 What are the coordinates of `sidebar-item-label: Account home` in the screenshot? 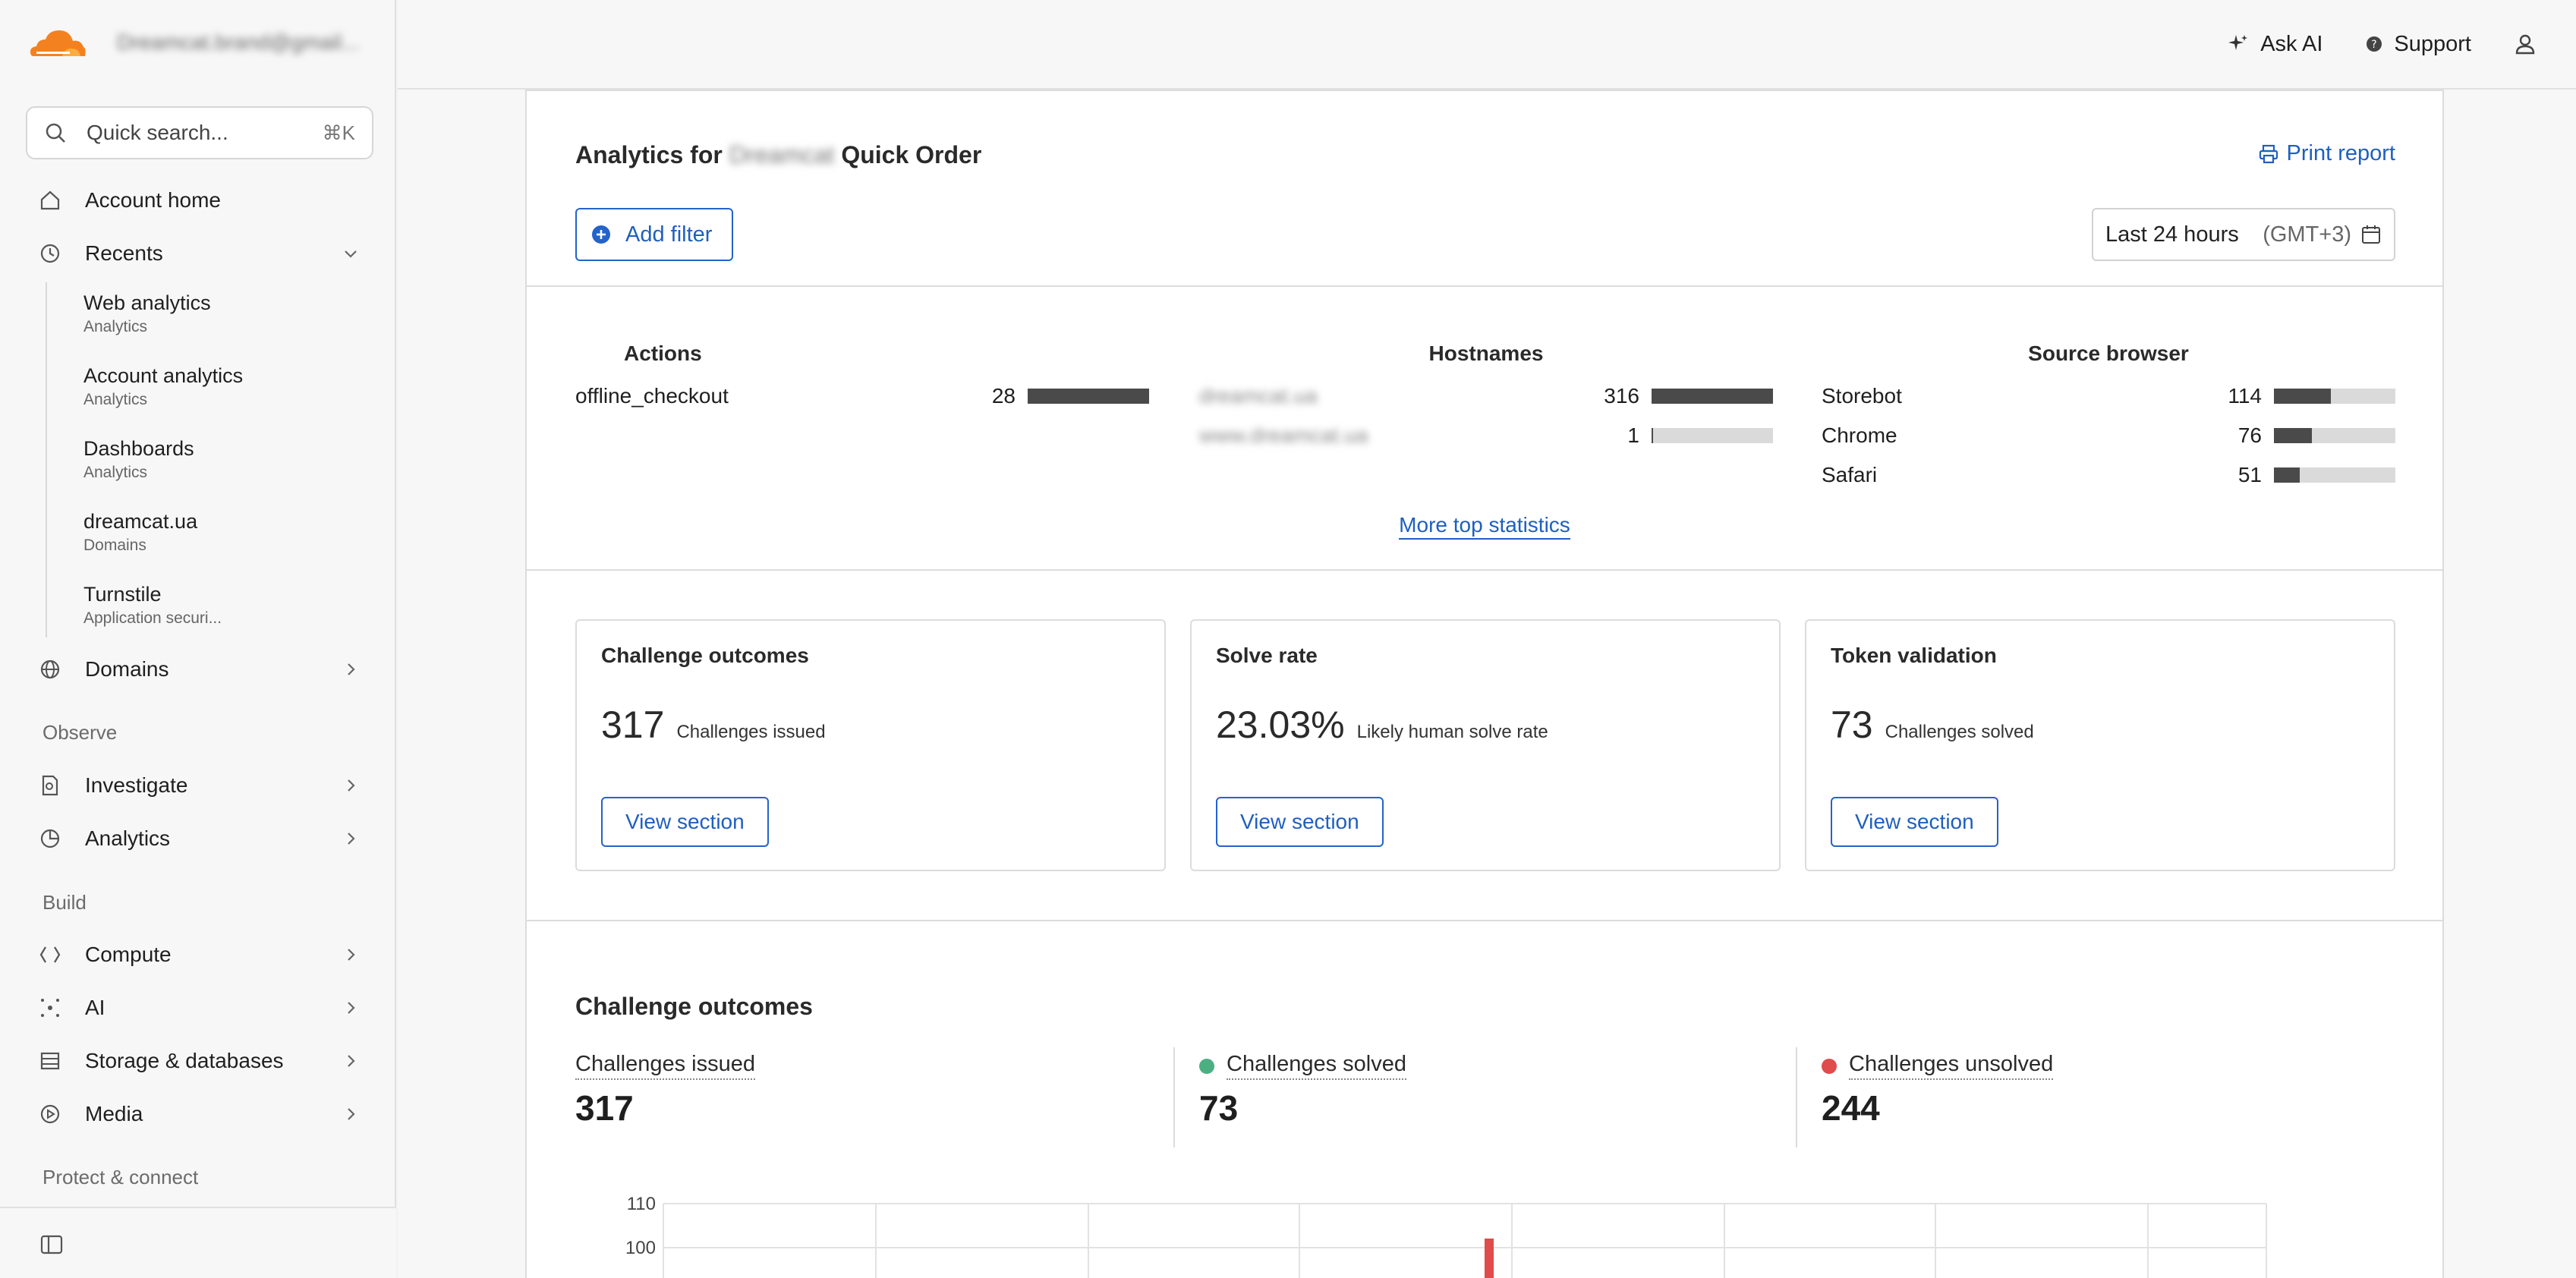 It's located at (153, 200).